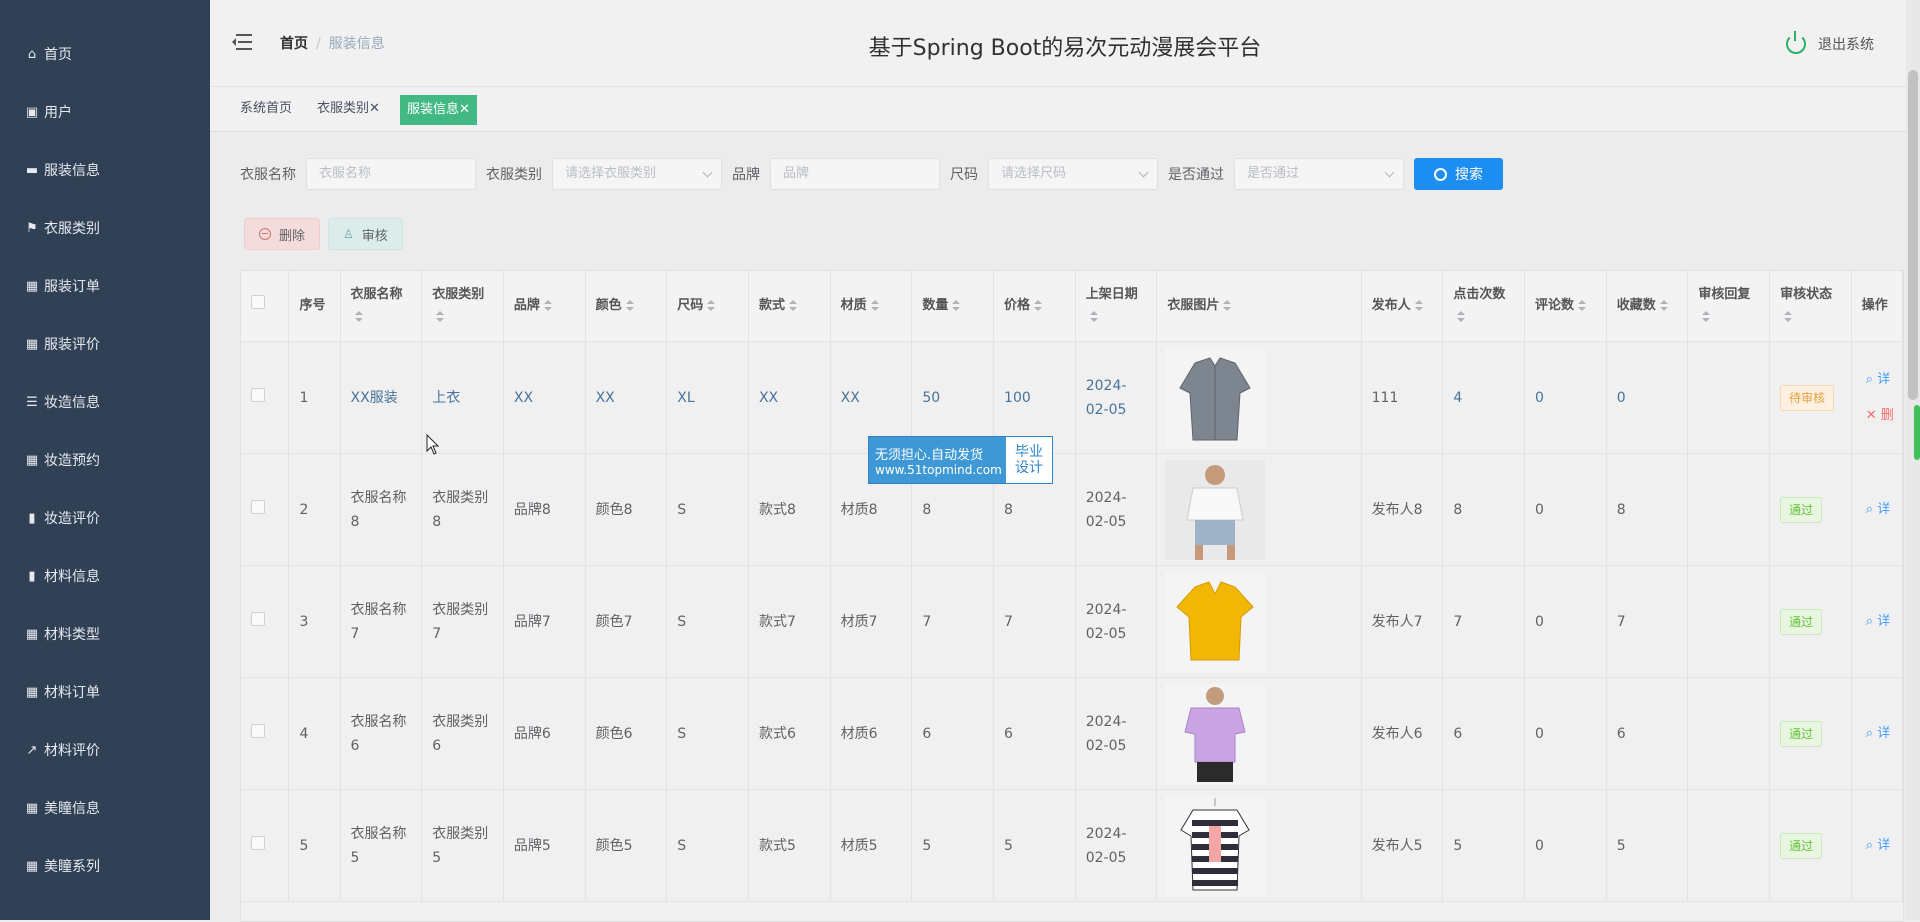 This screenshot has height=922, width=1920. Describe the element at coordinates (105, 402) in the screenshot. I see `sidebar-item: ☰ 妆造信息` at that location.